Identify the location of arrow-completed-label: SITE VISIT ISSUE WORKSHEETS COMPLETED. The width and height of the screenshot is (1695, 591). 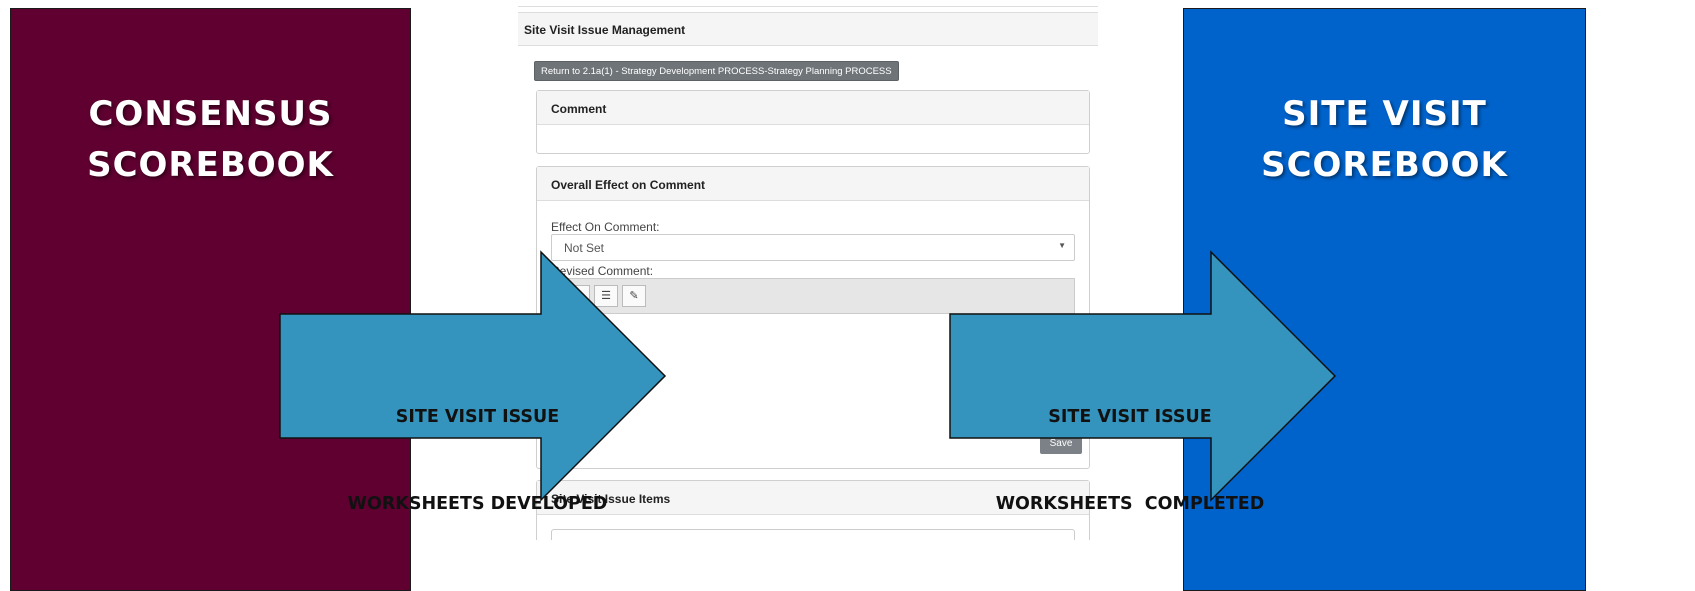
(1130, 460).